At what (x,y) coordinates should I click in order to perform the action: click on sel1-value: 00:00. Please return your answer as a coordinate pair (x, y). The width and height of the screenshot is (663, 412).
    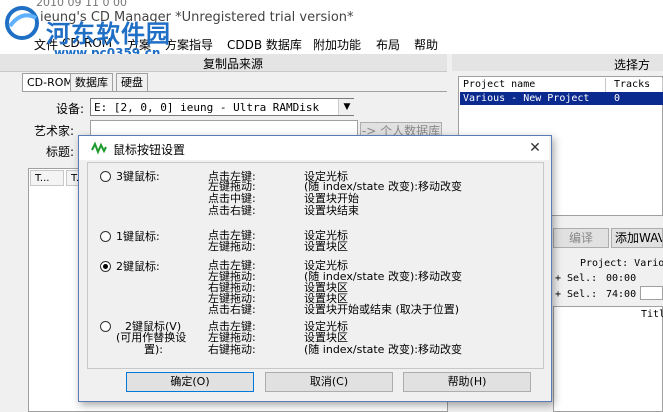
    Looking at the image, I should click on (621, 278).